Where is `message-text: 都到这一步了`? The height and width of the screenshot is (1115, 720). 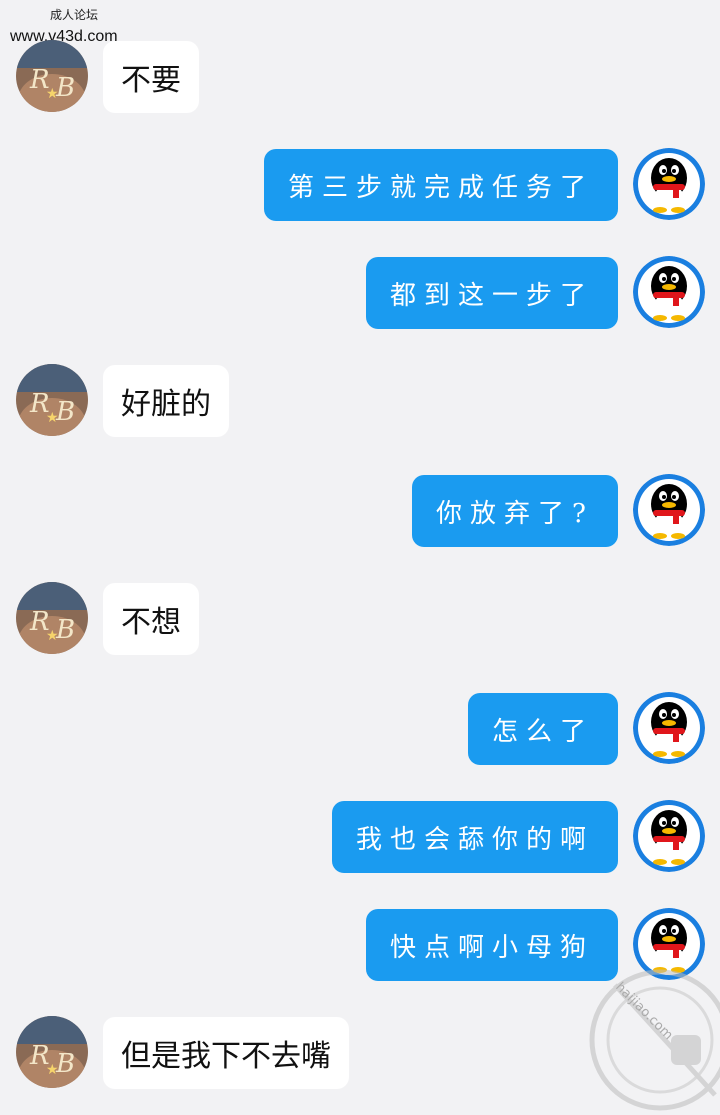 message-text: 都到这一步了 is located at coordinates (491, 295).